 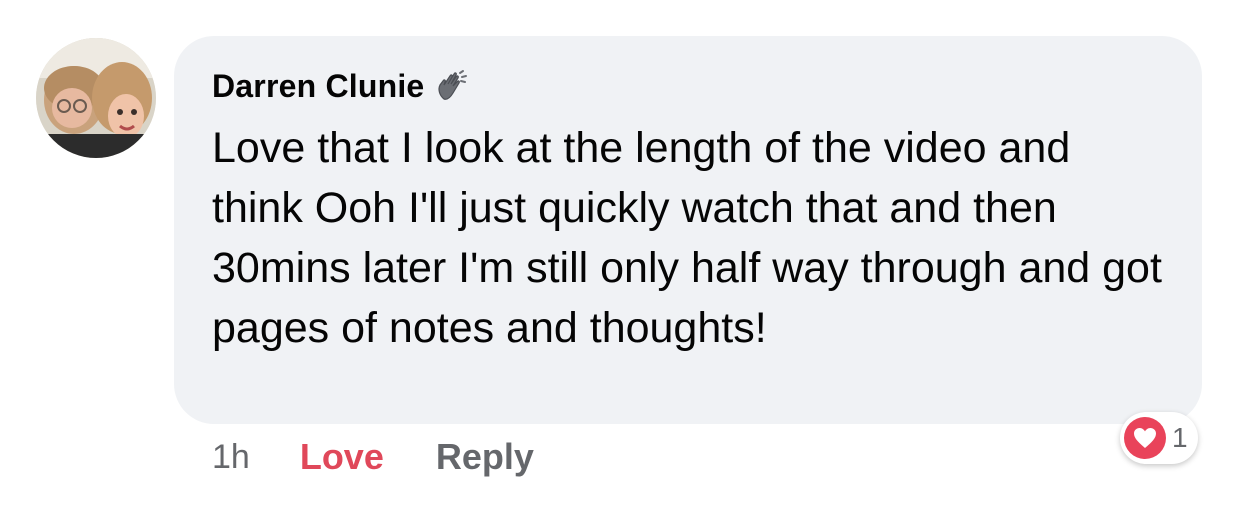 What do you see at coordinates (318, 86) in the screenshot?
I see `author-name: Darren Clunie` at bounding box center [318, 86].